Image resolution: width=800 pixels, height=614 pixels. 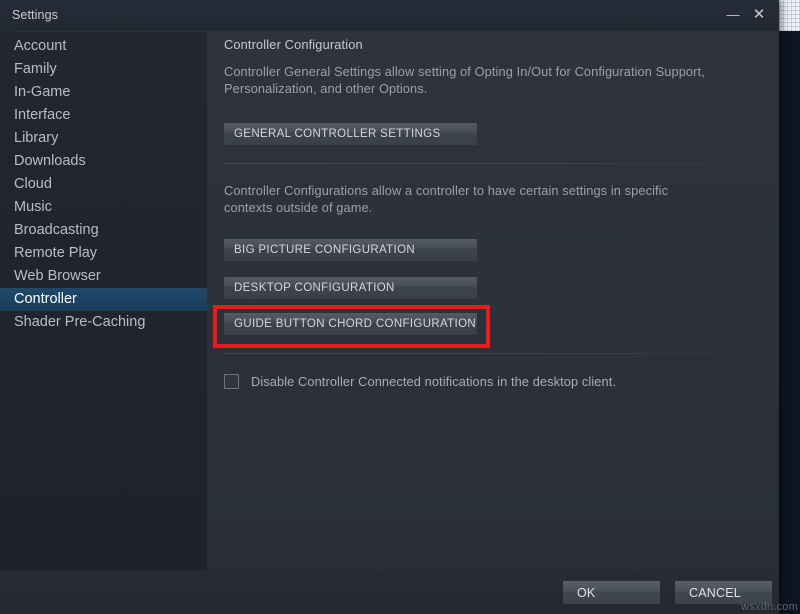 I want to click on window-titlebar: Settings — ✕, so click(x=389, y=15).